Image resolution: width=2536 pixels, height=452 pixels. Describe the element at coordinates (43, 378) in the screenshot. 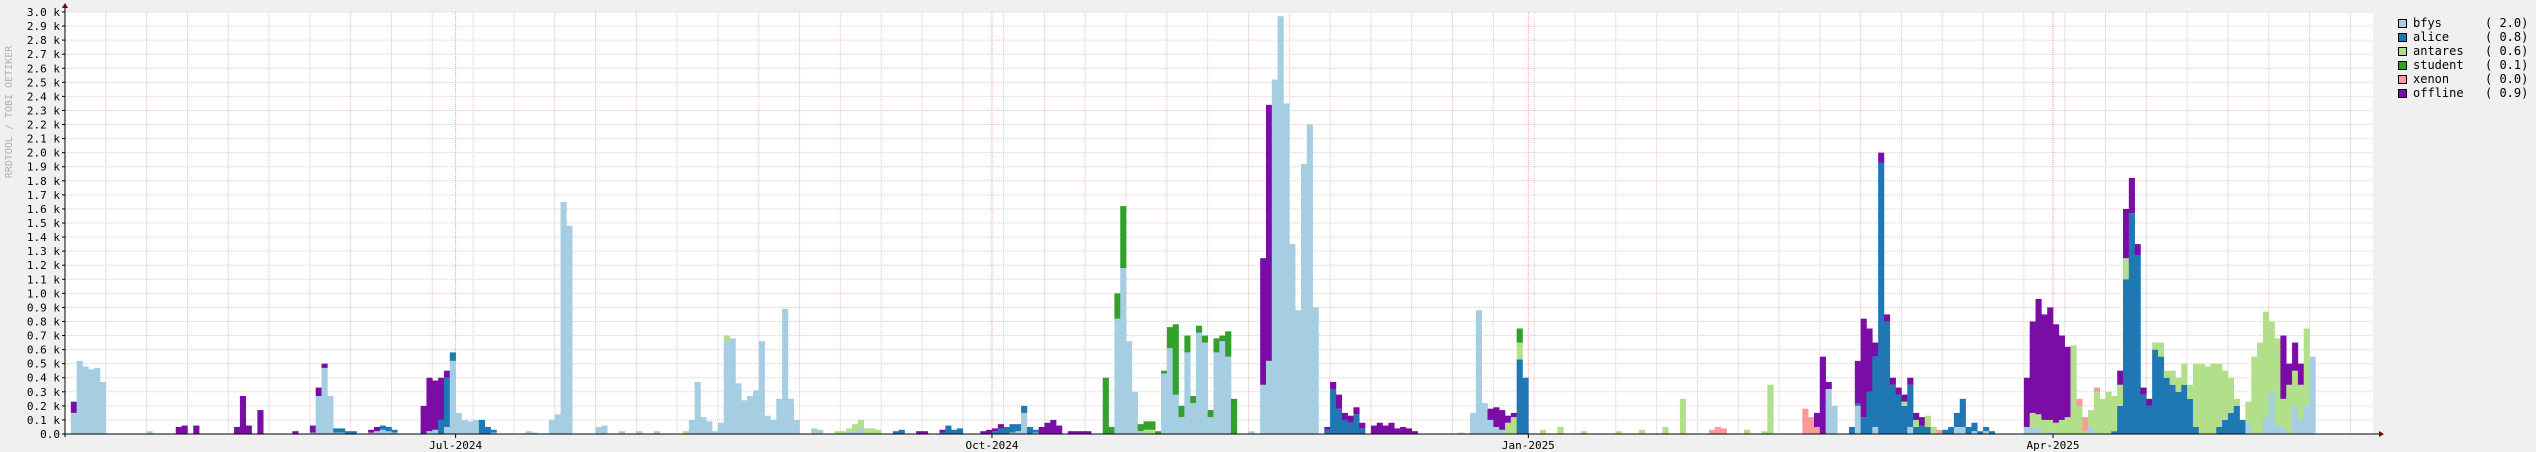

I see `y-tick-label: 0.4 k` at that location.